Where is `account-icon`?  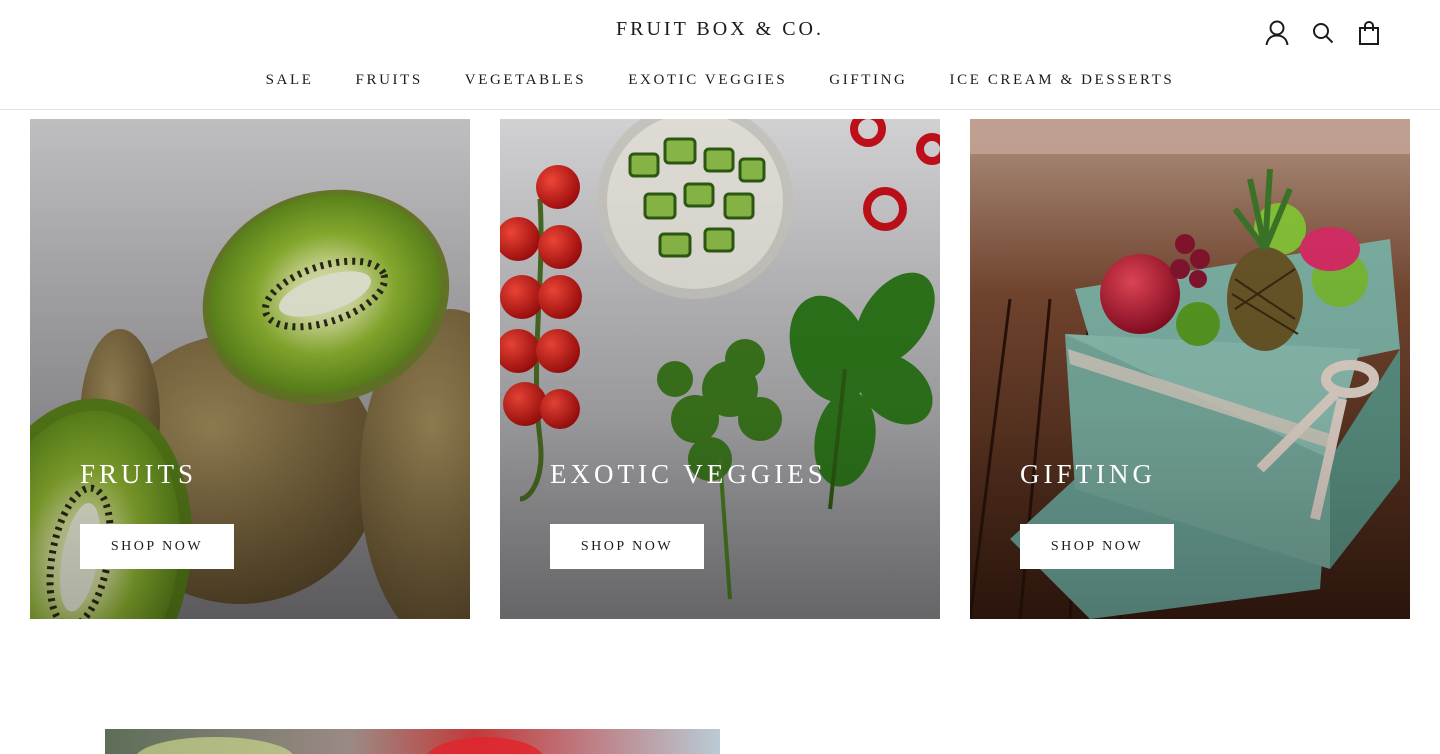
account-icon is located at coordinates (1277, 33).